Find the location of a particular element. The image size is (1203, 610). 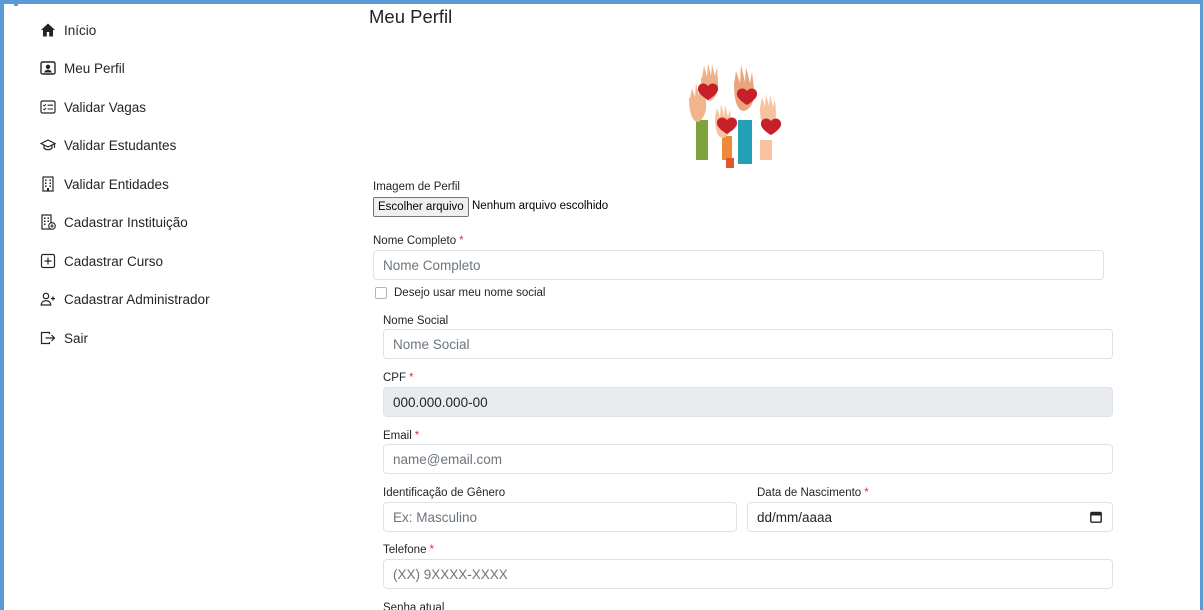

email-label: Email * is located at coordinates (401, 436).